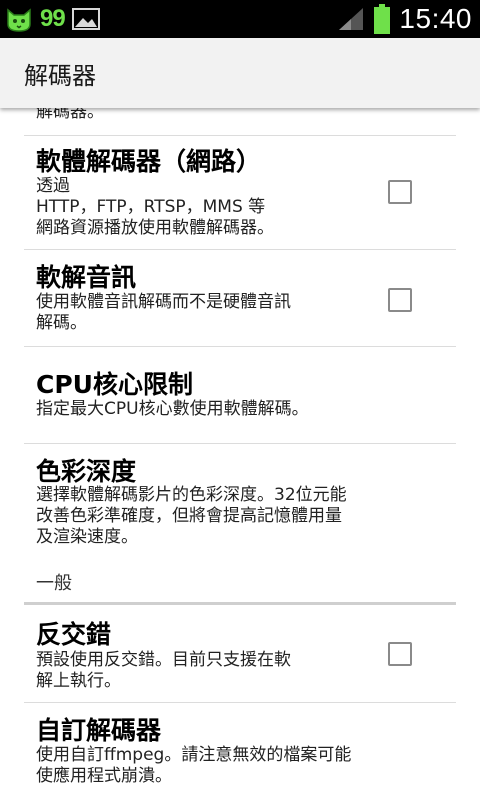  I want to click on list-item-partial: 解碼器。, so click(240, 122).